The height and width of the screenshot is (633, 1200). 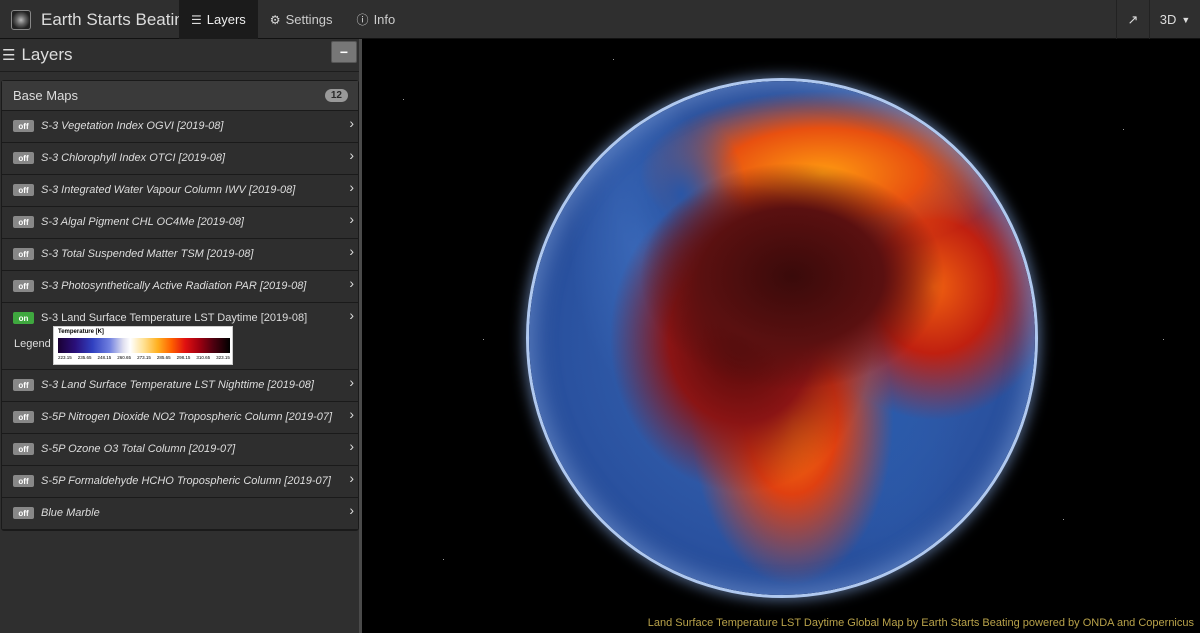 I want to click on legend-tick: 235.65, so click(x=84, y=357).